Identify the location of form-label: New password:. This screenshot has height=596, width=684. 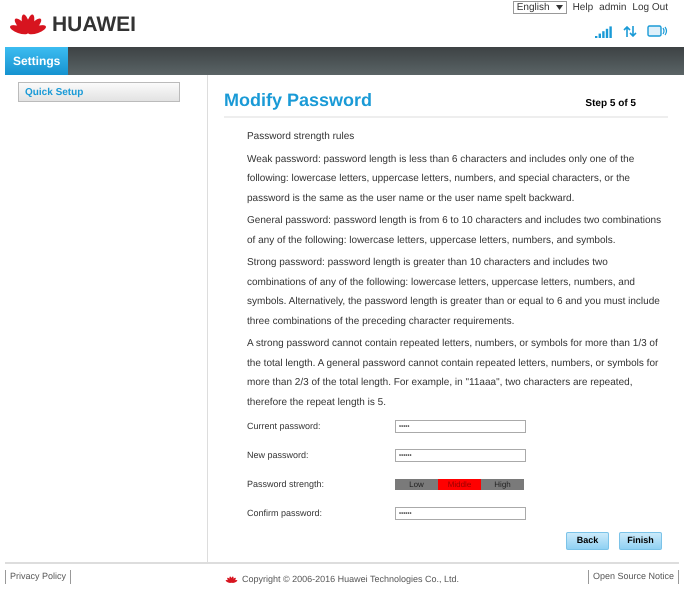
(278, 455).